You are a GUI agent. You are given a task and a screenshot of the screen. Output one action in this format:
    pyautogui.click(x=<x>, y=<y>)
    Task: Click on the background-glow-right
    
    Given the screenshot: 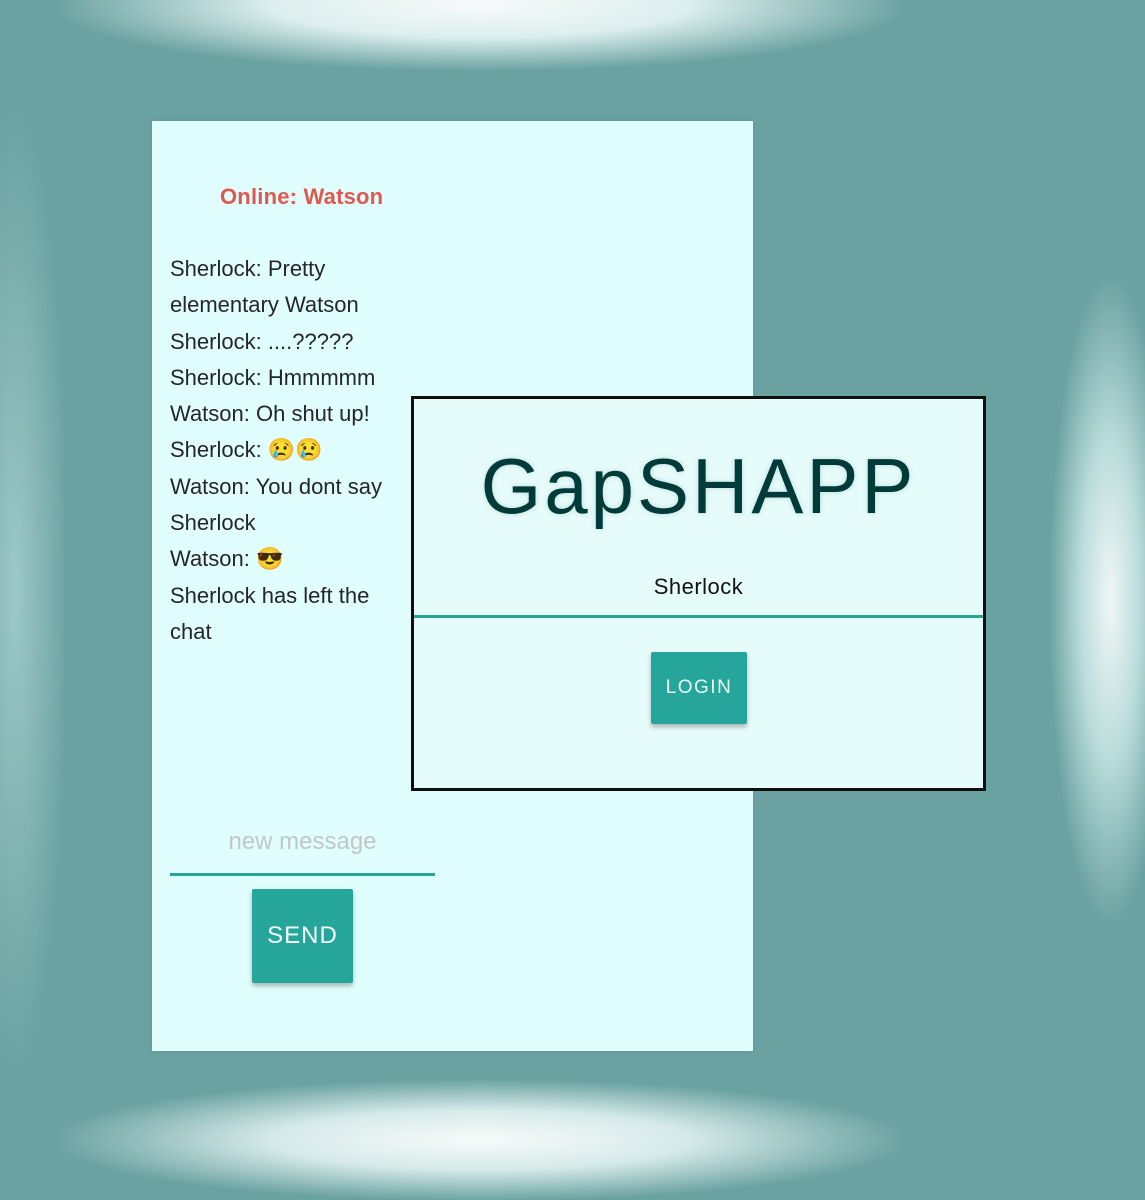 What is the action you would take?
    pyautogui.click(x=1097, y=600)
    